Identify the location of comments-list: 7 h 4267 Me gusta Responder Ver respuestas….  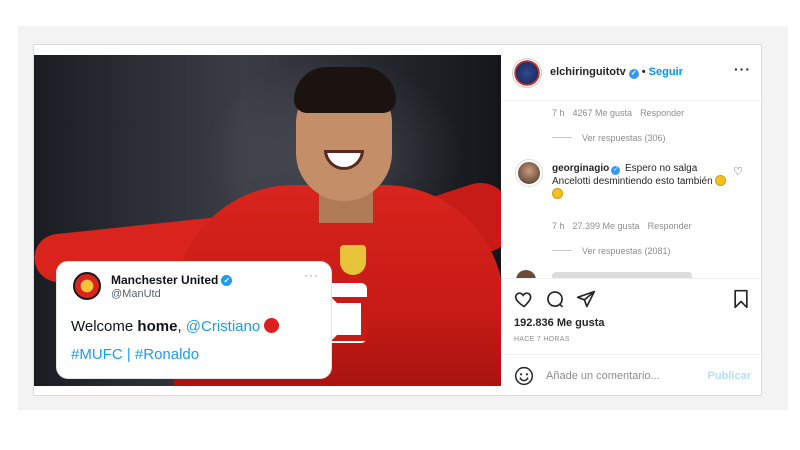
(632, 190).